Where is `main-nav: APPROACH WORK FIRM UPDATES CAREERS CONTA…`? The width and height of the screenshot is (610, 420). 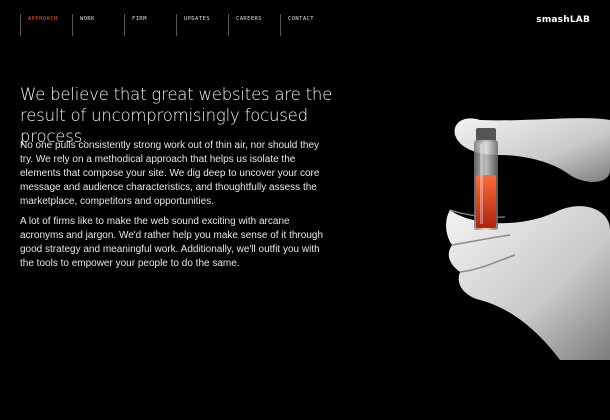
main-nav: APPROACH WORK FIRM UPDATES CAREERS CONTA… is located at coordinates (176, 25).